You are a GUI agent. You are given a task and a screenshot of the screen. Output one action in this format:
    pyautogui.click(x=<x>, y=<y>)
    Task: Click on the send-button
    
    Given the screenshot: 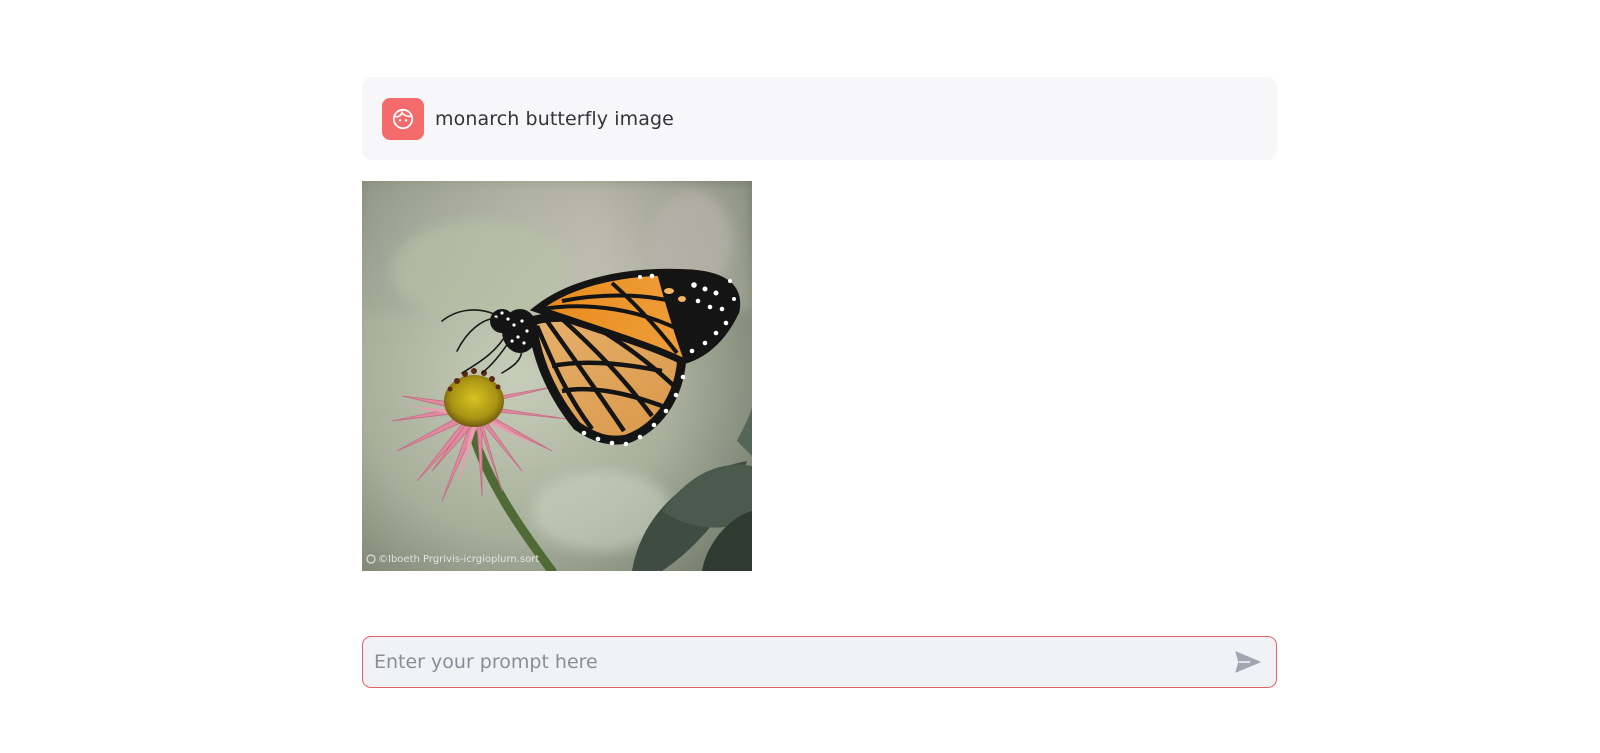 What is the action you would take?
    pyautogui.click(x=1248, y=662)
    